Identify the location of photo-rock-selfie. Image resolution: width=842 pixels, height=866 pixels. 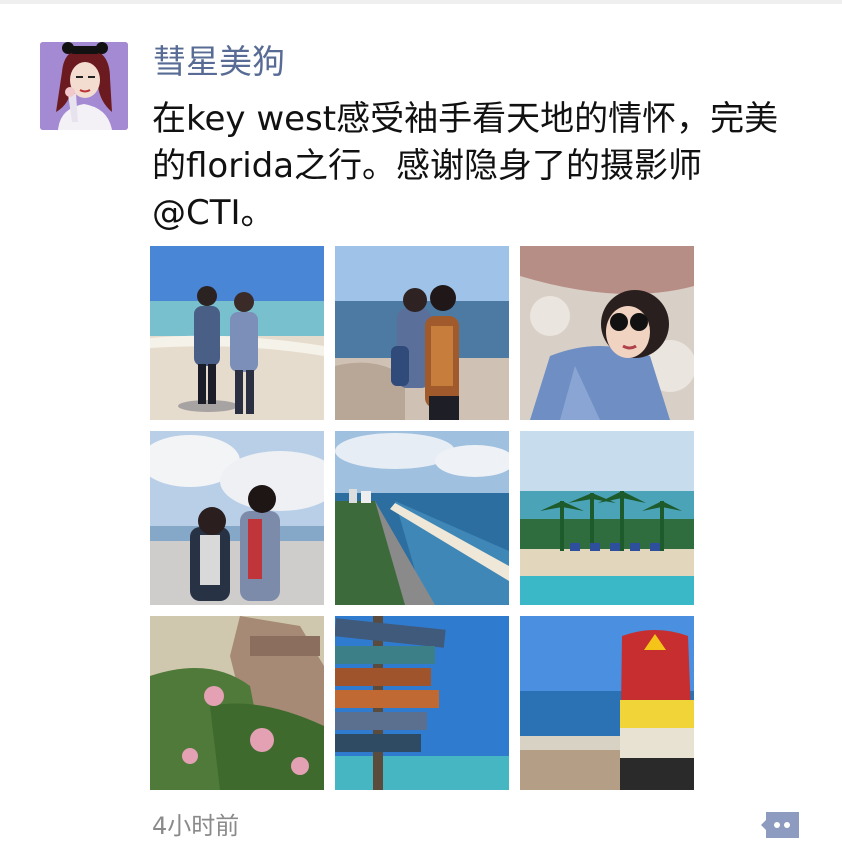
(607, 333).